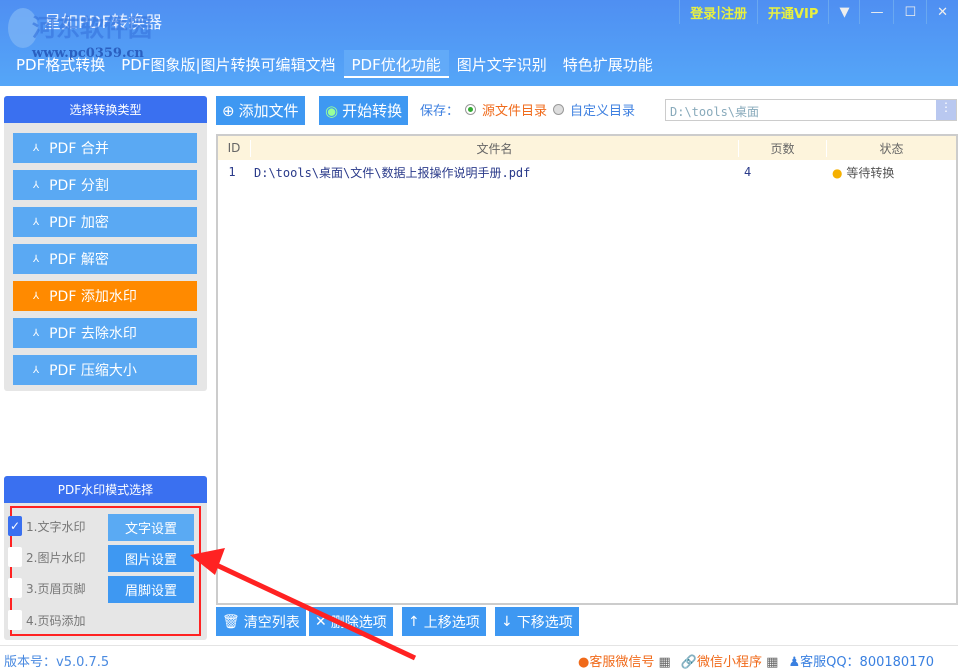 This screenshot has width=958, height=671. I want to click on image-settings-button: 图片设置, so click(151, 558).